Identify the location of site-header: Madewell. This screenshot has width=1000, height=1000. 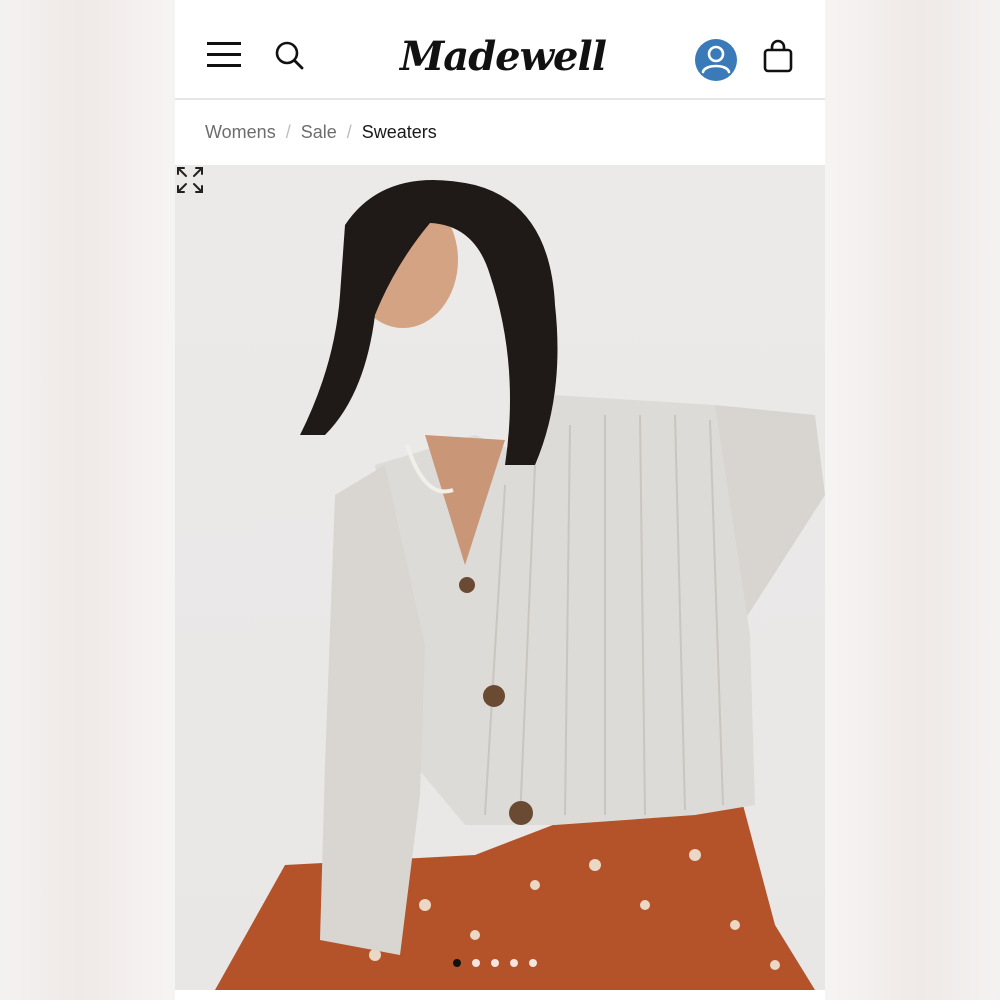
(500, 50).